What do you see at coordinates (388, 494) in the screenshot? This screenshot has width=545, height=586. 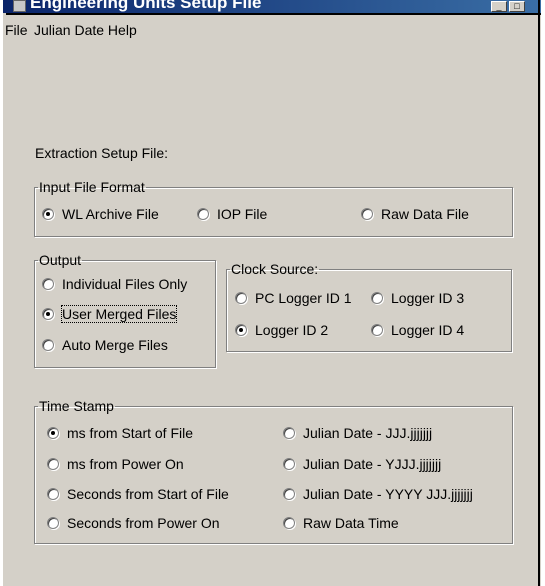 I see `radio-label: Julian Date - YYYY JJJ.jjjjjjj` at bounding box center [388, 494].